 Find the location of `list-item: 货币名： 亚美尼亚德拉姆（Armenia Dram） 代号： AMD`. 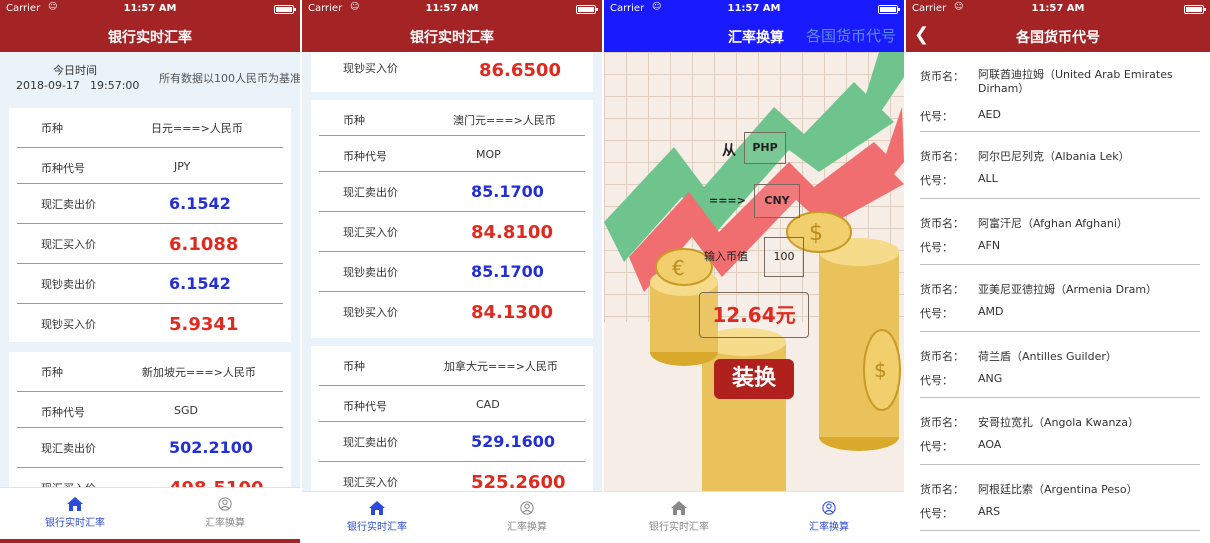

list-item: 货币名： 亚美尼亚德拉姆（Armenia Dram） 代号： AMD is located at coordinates (1060, 298).